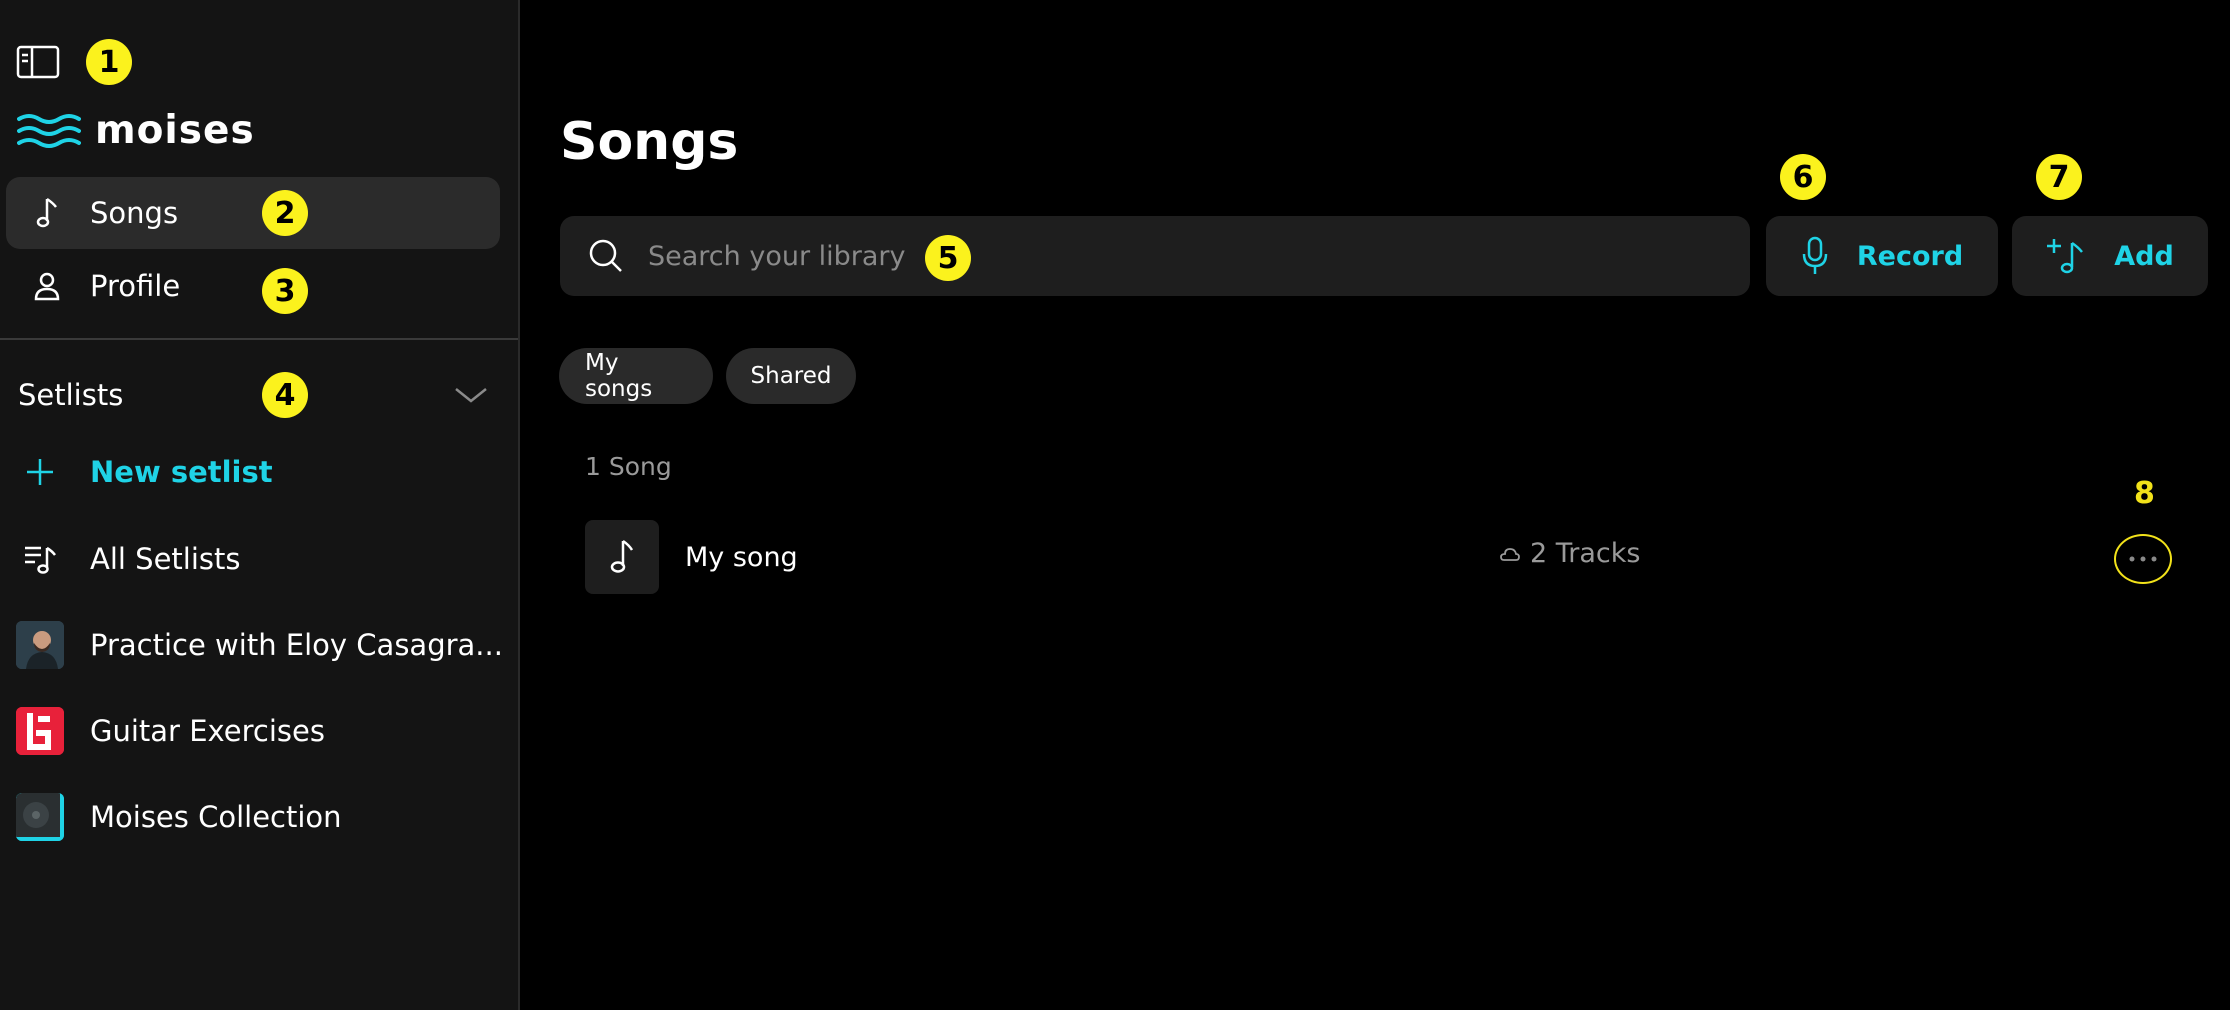 Image resolution: width=2230 pixels, height=1010 pixels. What do you see at coordinates (253, 395) in the screenshot?
I see `setlists-header: Setlists` at bounding box center [253, 395].